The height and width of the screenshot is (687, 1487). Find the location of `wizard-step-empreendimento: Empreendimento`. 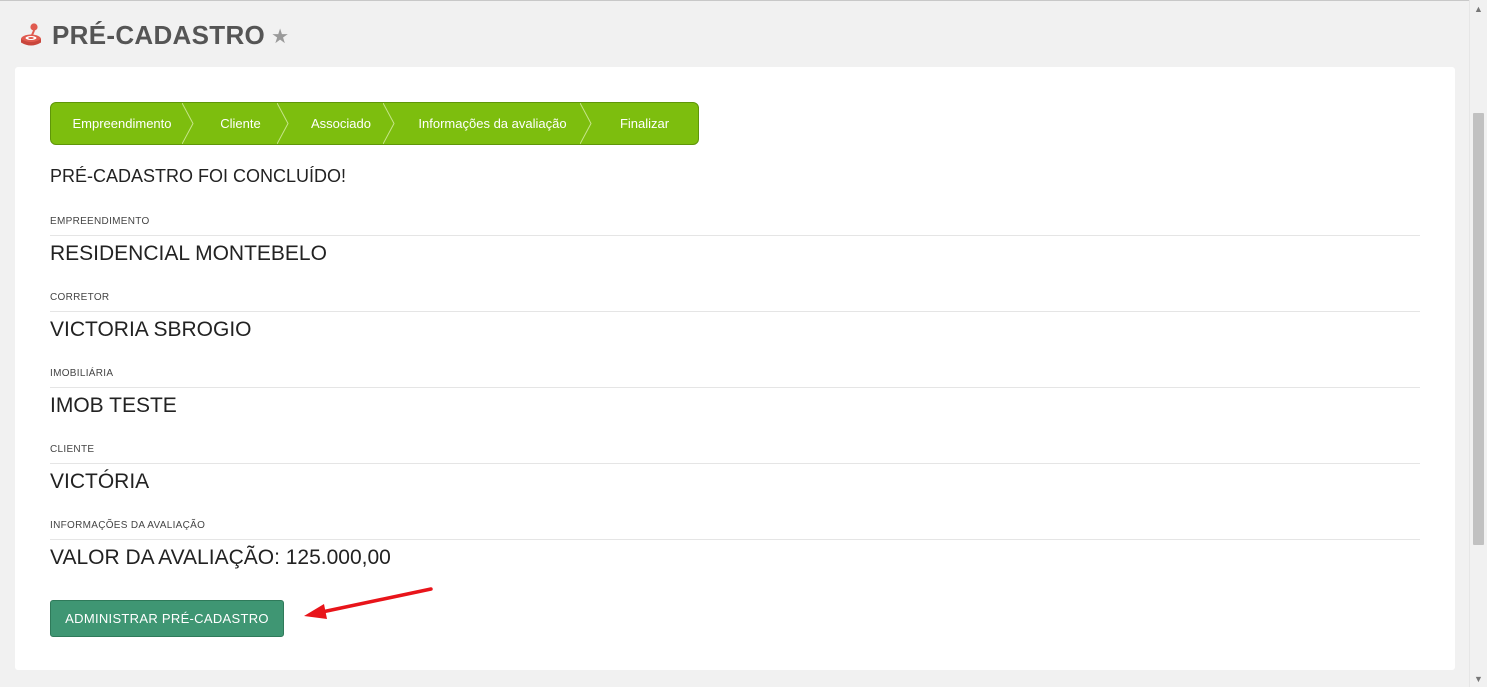

wizard-step-empreendimento: Empreendimento is located at coordinates (122, 123).